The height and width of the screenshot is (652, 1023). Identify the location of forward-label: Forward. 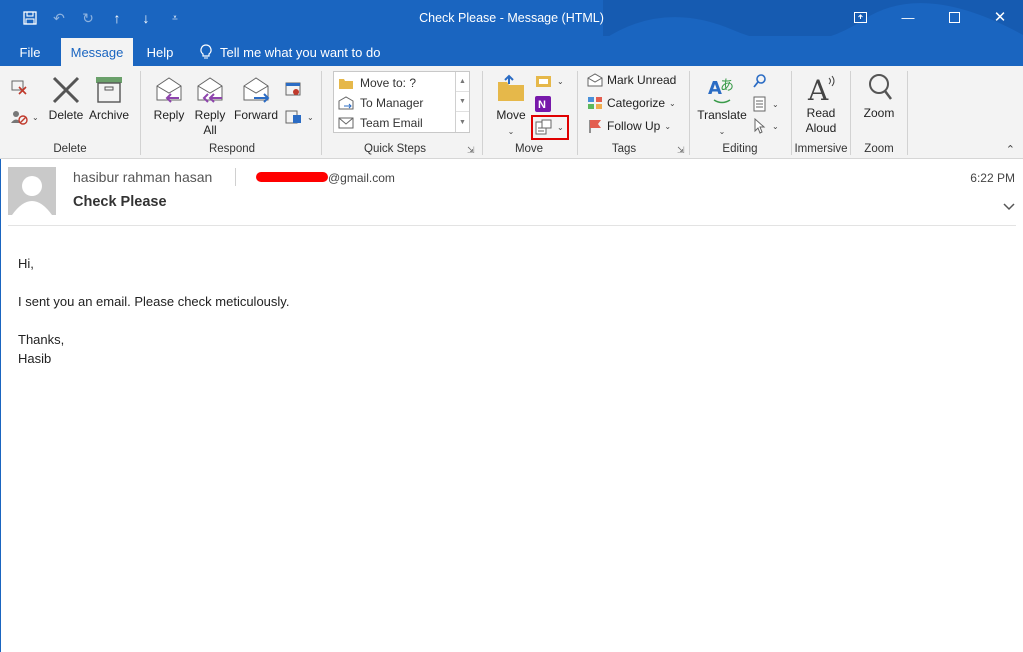
(255, 115).